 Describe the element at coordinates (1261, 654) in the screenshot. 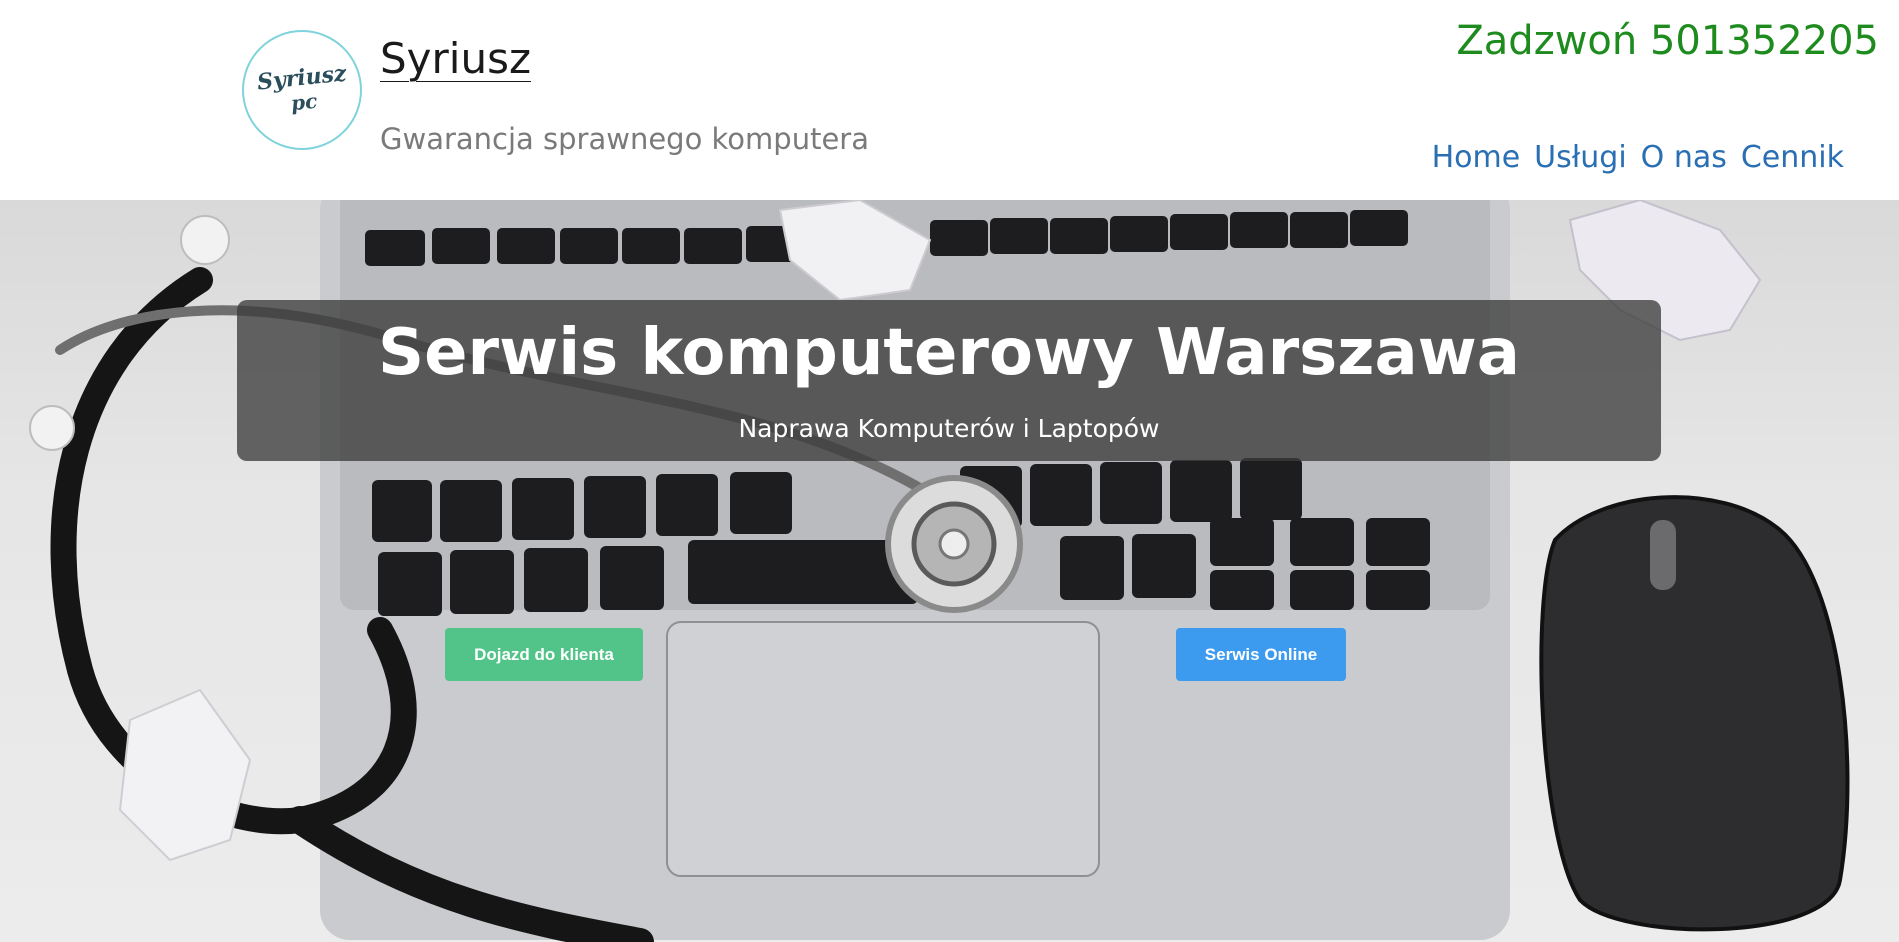

I see `serwis-online-button: Serwis Online` at that location.